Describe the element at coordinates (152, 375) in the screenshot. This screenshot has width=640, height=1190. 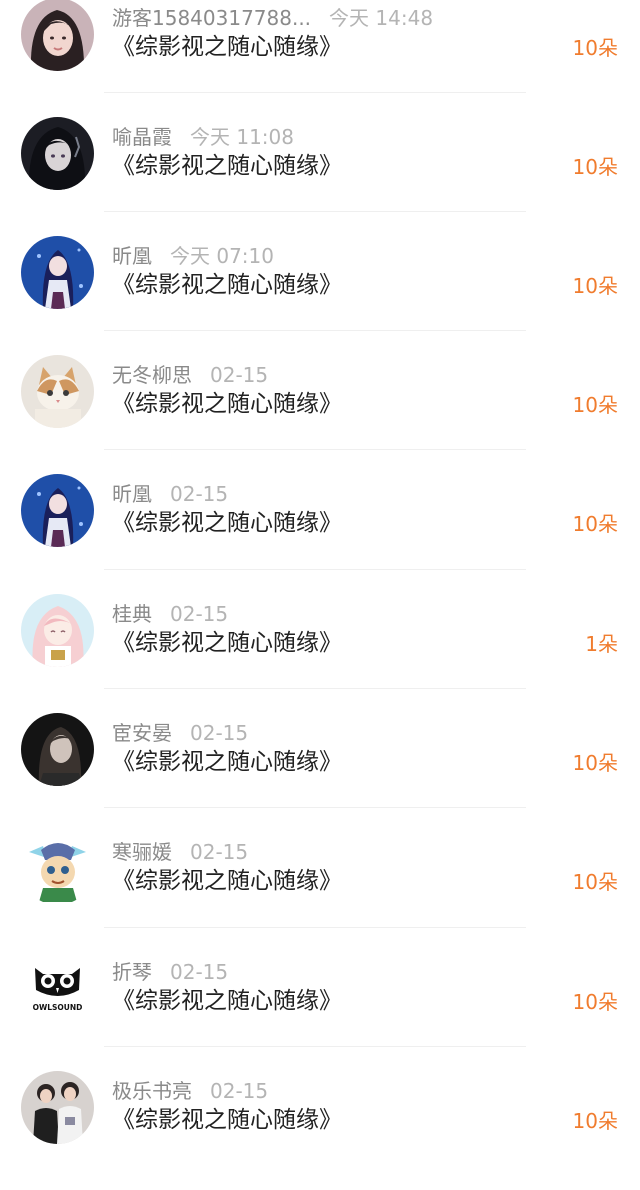
I see `username: 无冬柳思` at that location.